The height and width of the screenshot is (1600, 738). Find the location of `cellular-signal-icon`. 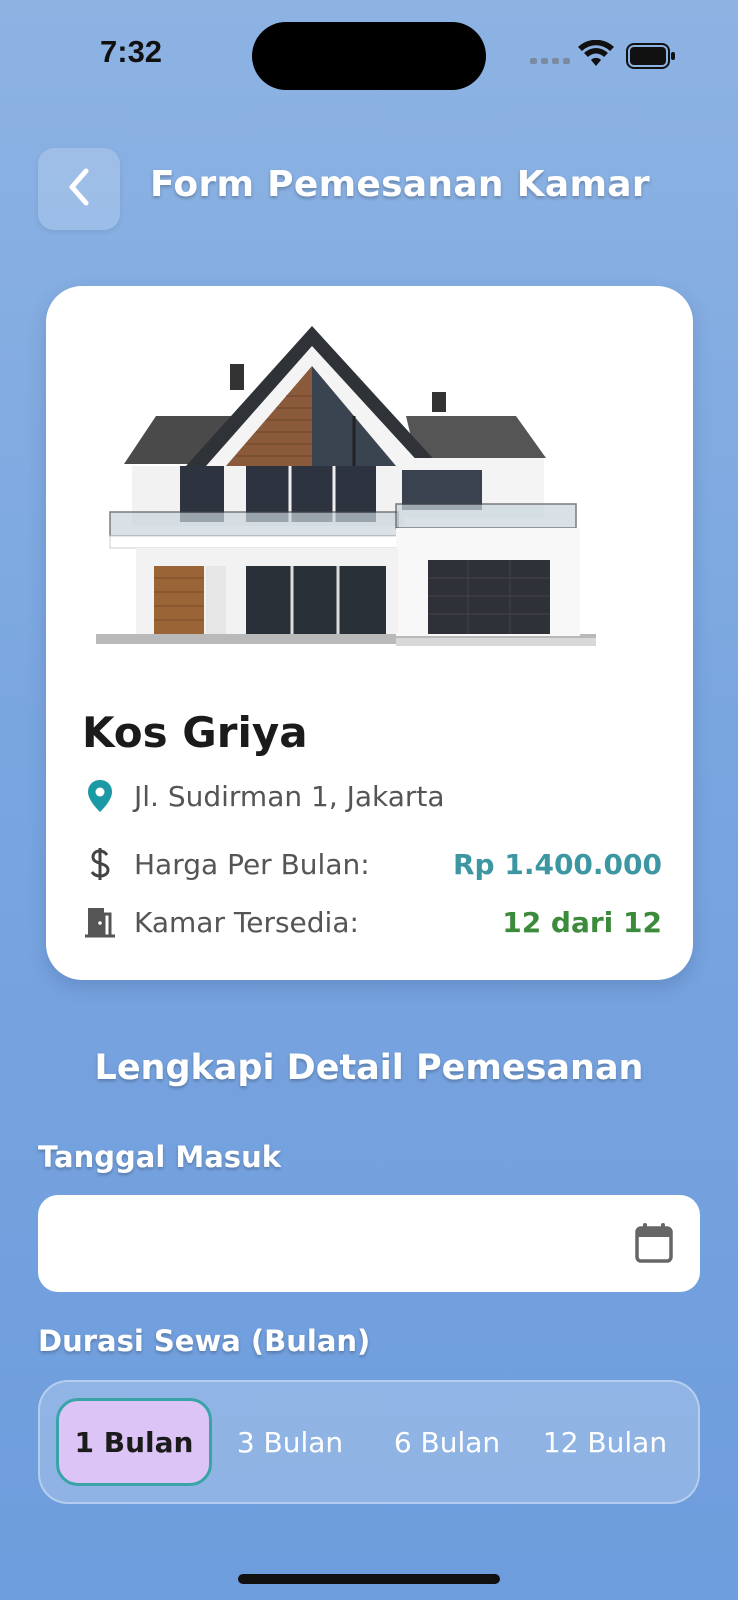

cellular-signal-icon is located at coordinates (550, 61).